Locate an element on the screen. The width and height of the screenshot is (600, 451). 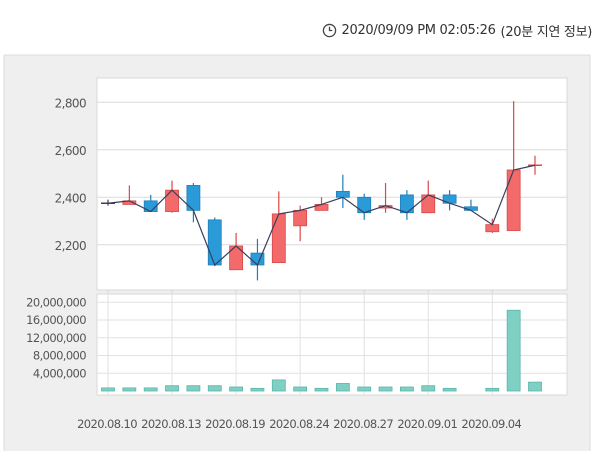
volume-tick-label: 8,000,000 is located at coordinates (59, 356).